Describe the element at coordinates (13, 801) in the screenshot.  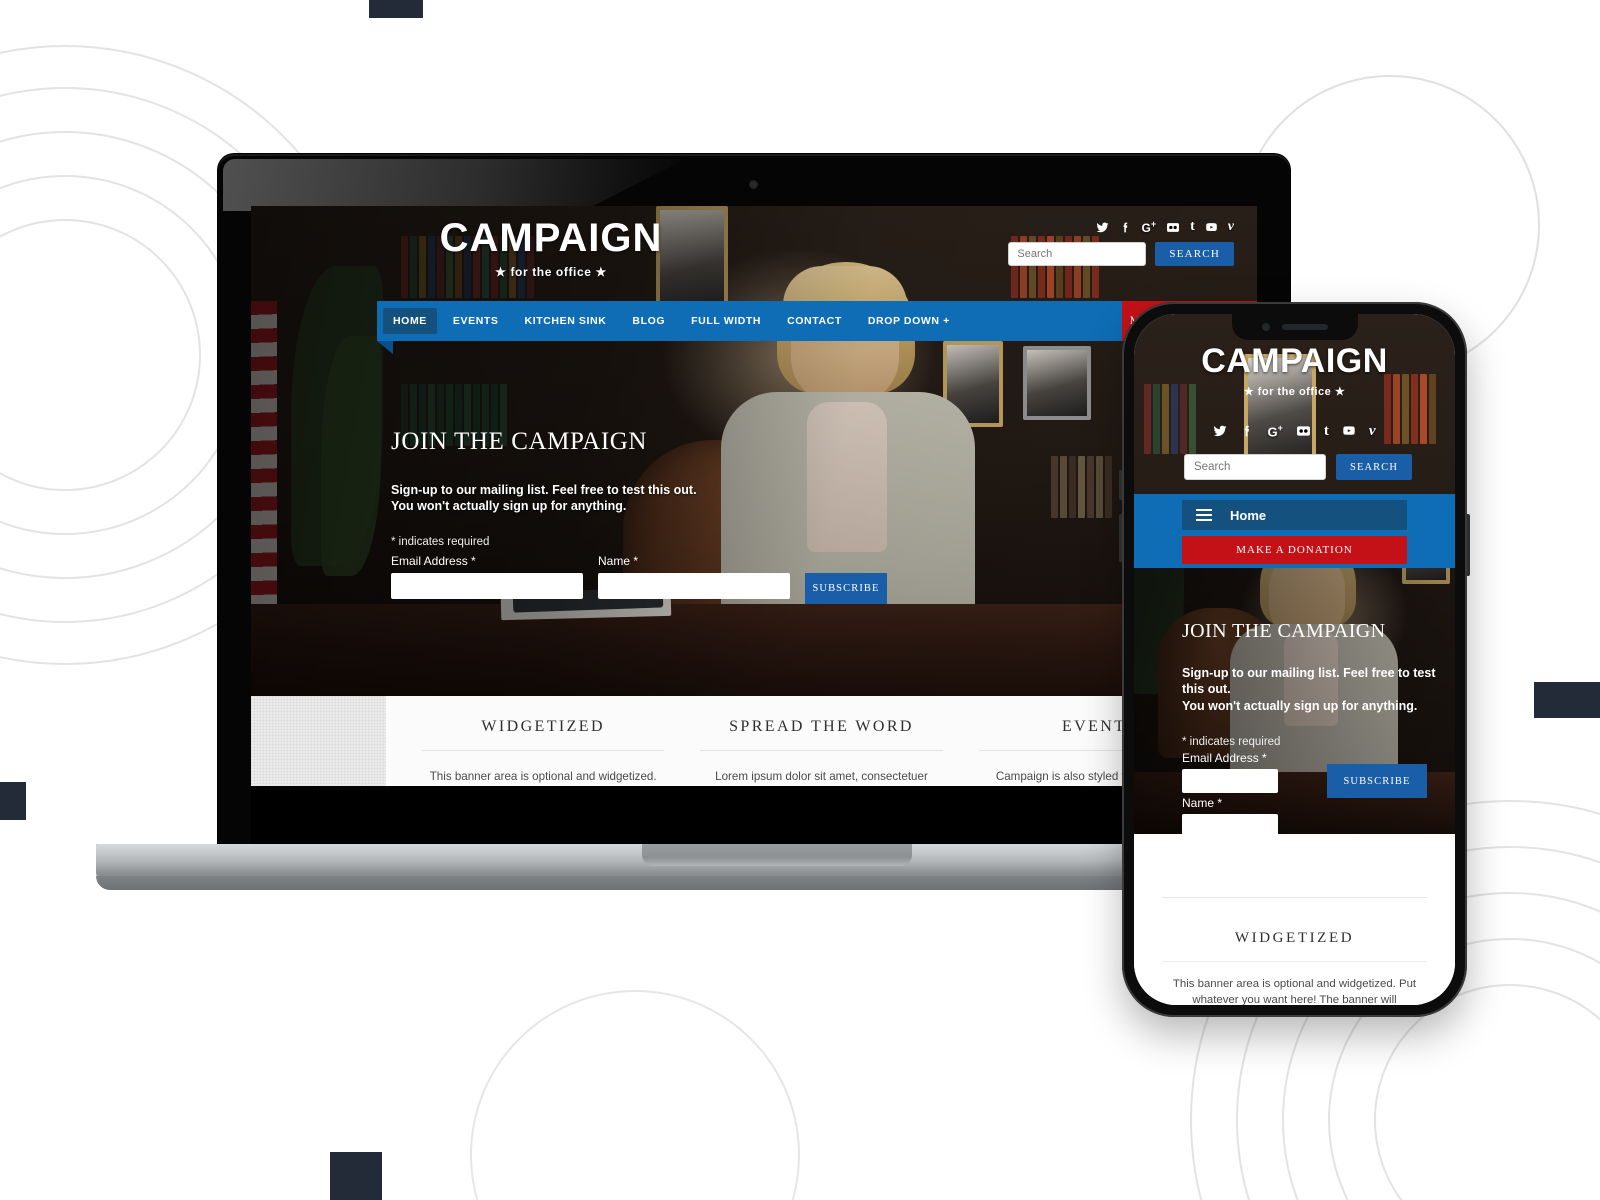
I see `accent-square-left` at that location.